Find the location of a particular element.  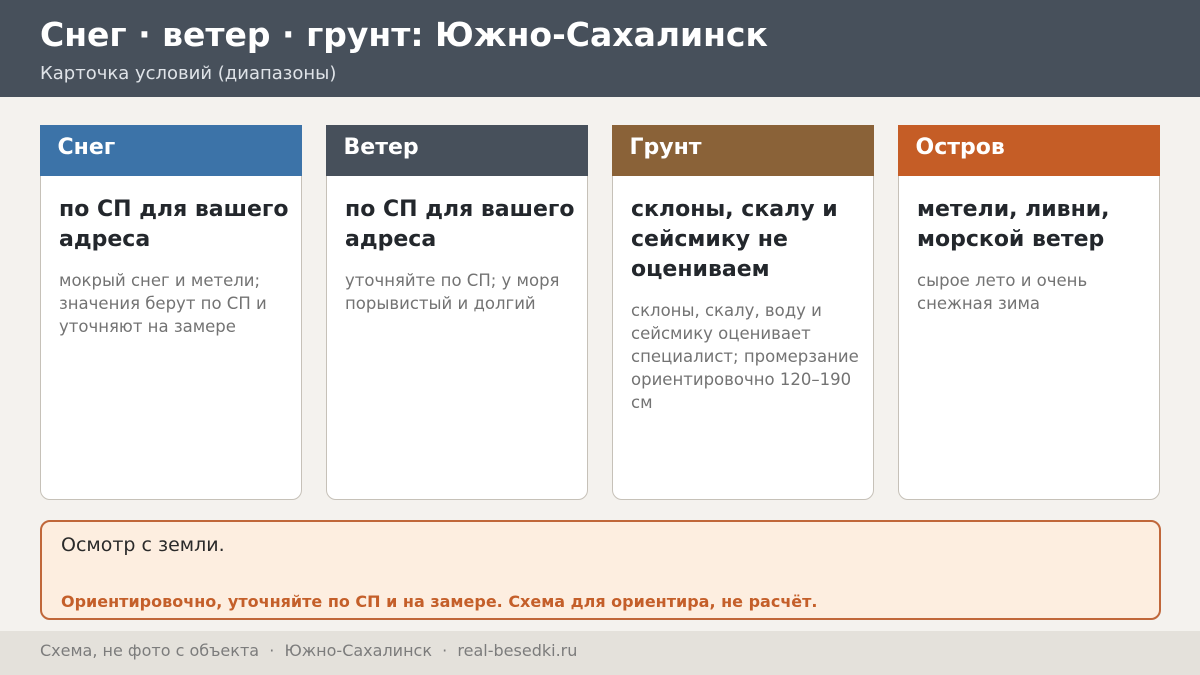

page-title: Снег · ветер · грунт: Южно-Сахалинск is located at coordinates (404, 34).